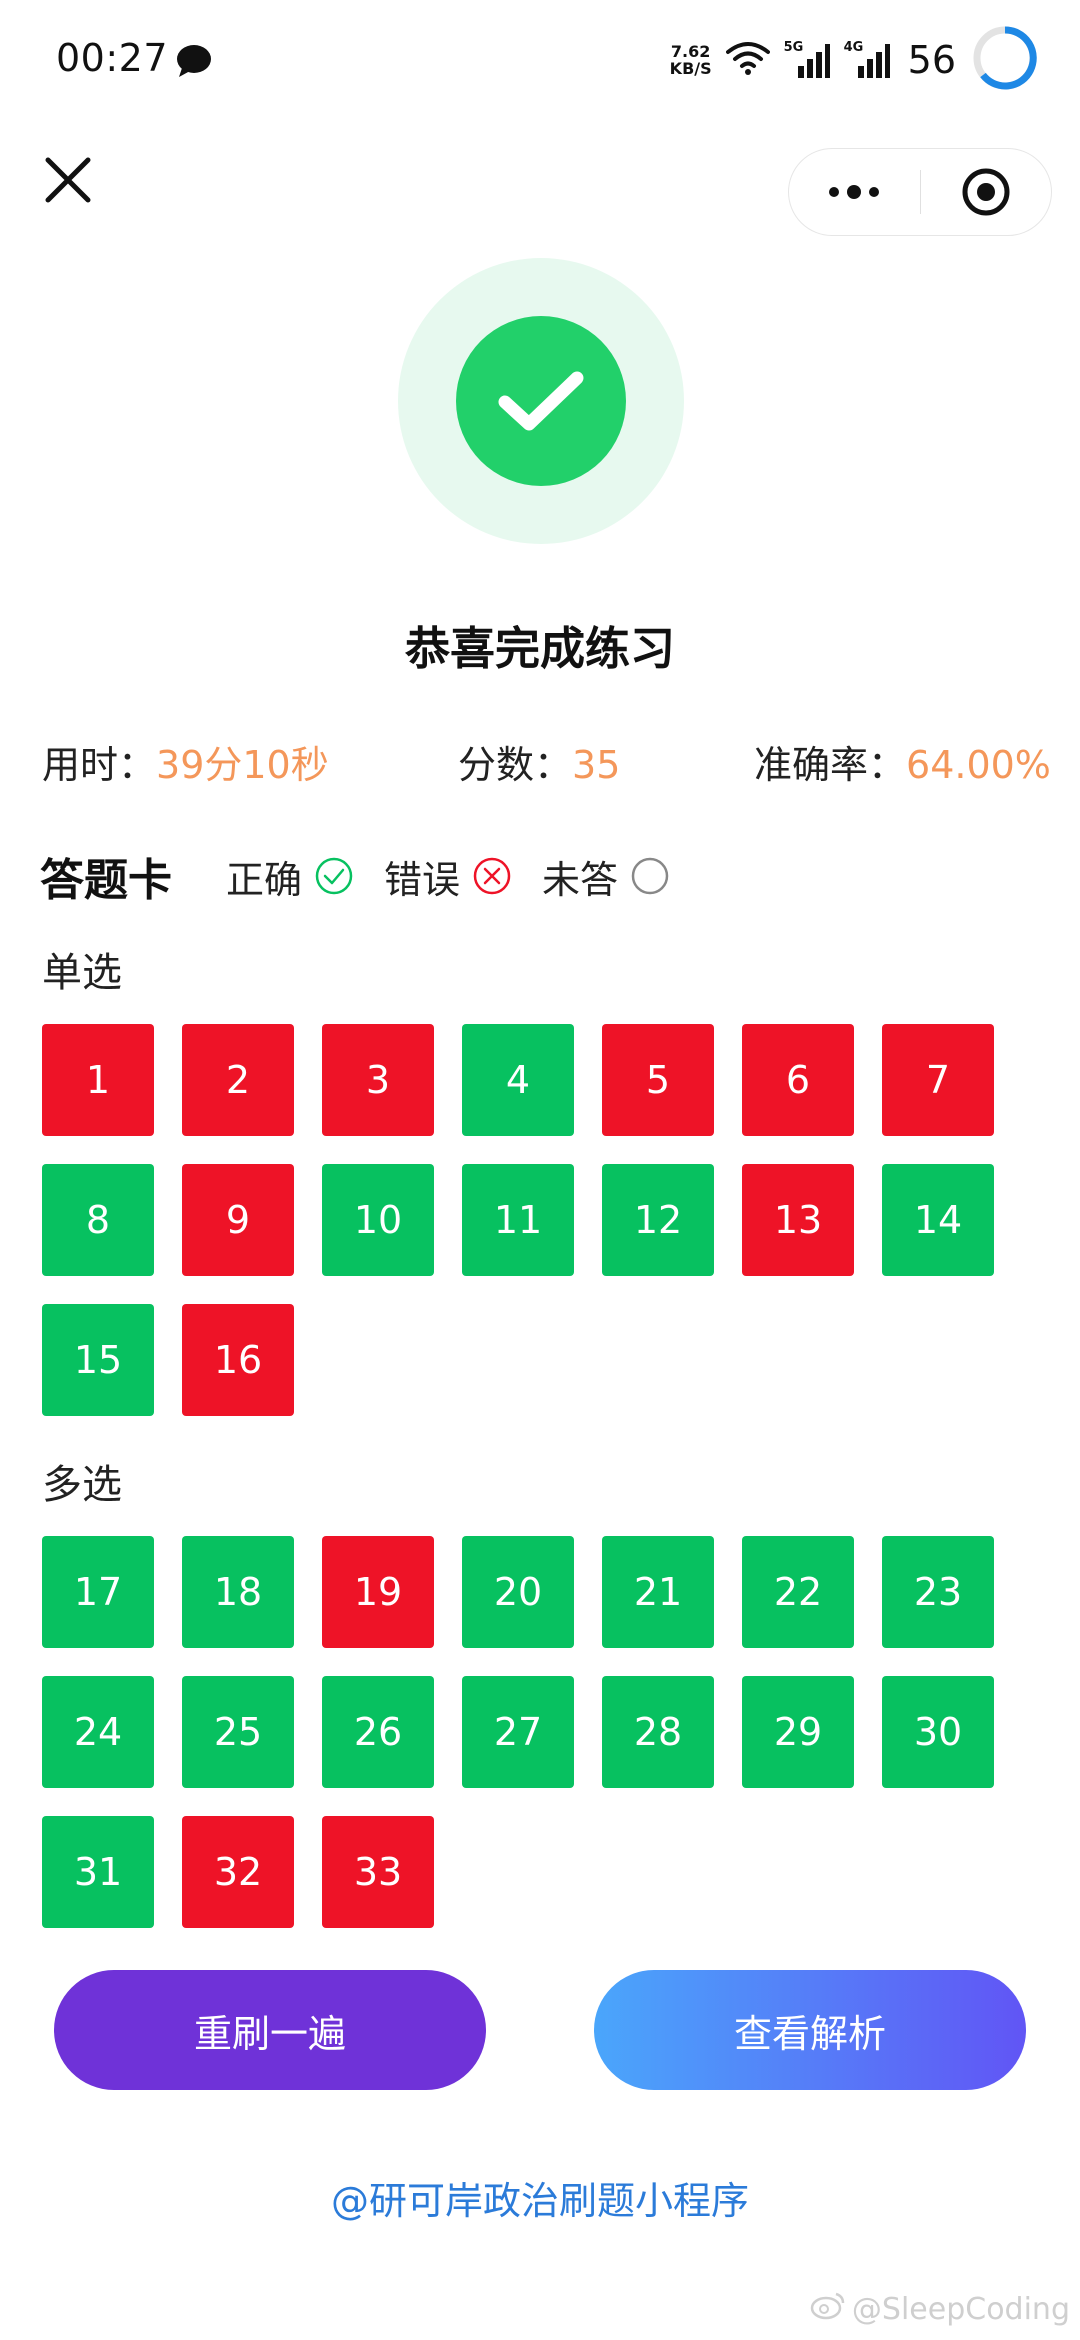 The height and width of the screenshot is (2340, 1080). What do you see at coordinates (98, 1360) in the screenshot?
I see `question-cell-correct: 15` at bounding box center [98, 1360].